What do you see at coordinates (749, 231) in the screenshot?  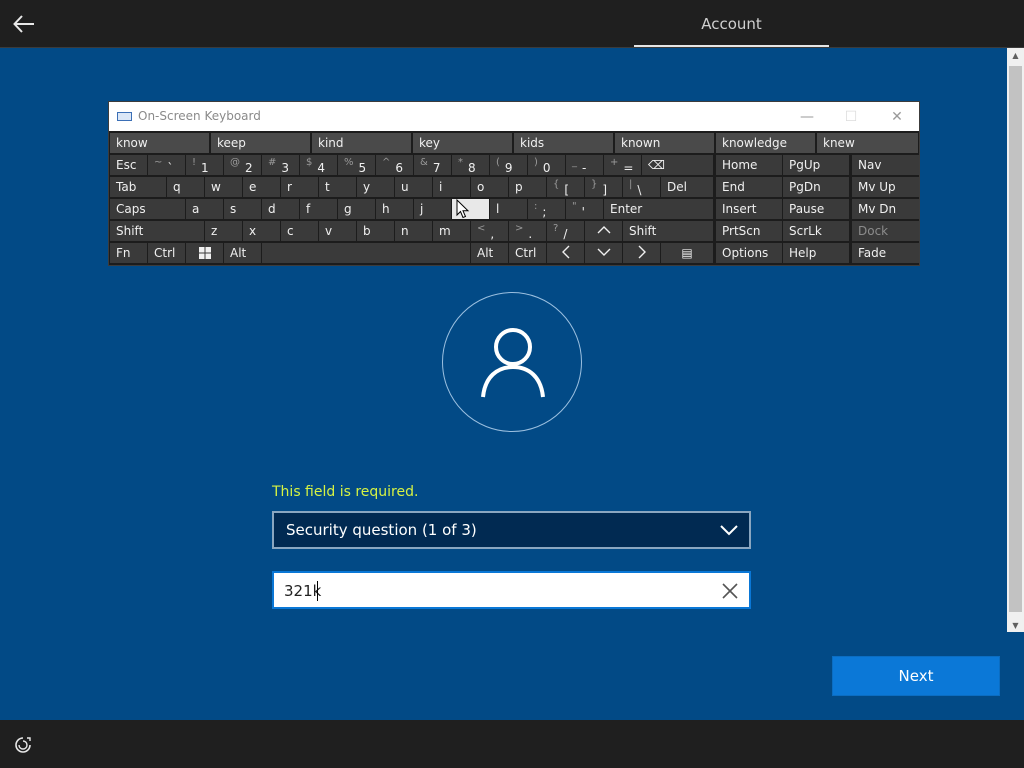 I see `key-prtscn: PrtScn` at bounding box center [749, 231].